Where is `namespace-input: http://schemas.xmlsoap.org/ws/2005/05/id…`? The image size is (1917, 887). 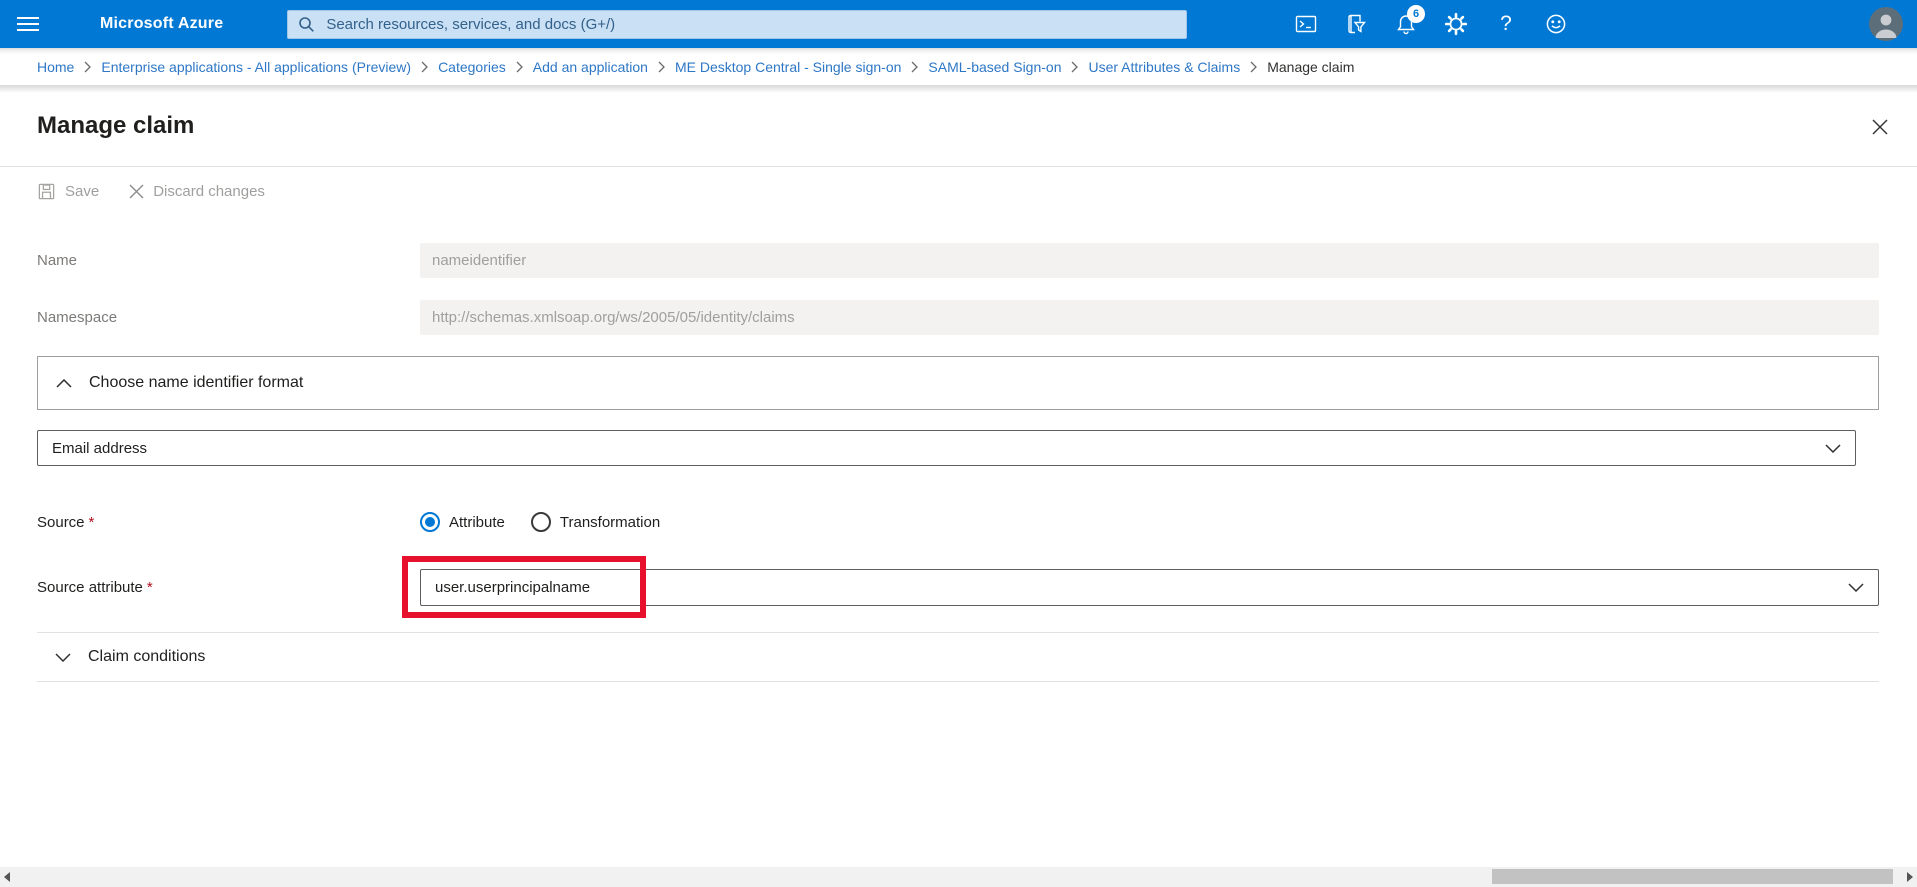
namespace-input: http://schemas.xmlsoap.org/ws/2005/05/id… is located at coordinates (1149, 317).